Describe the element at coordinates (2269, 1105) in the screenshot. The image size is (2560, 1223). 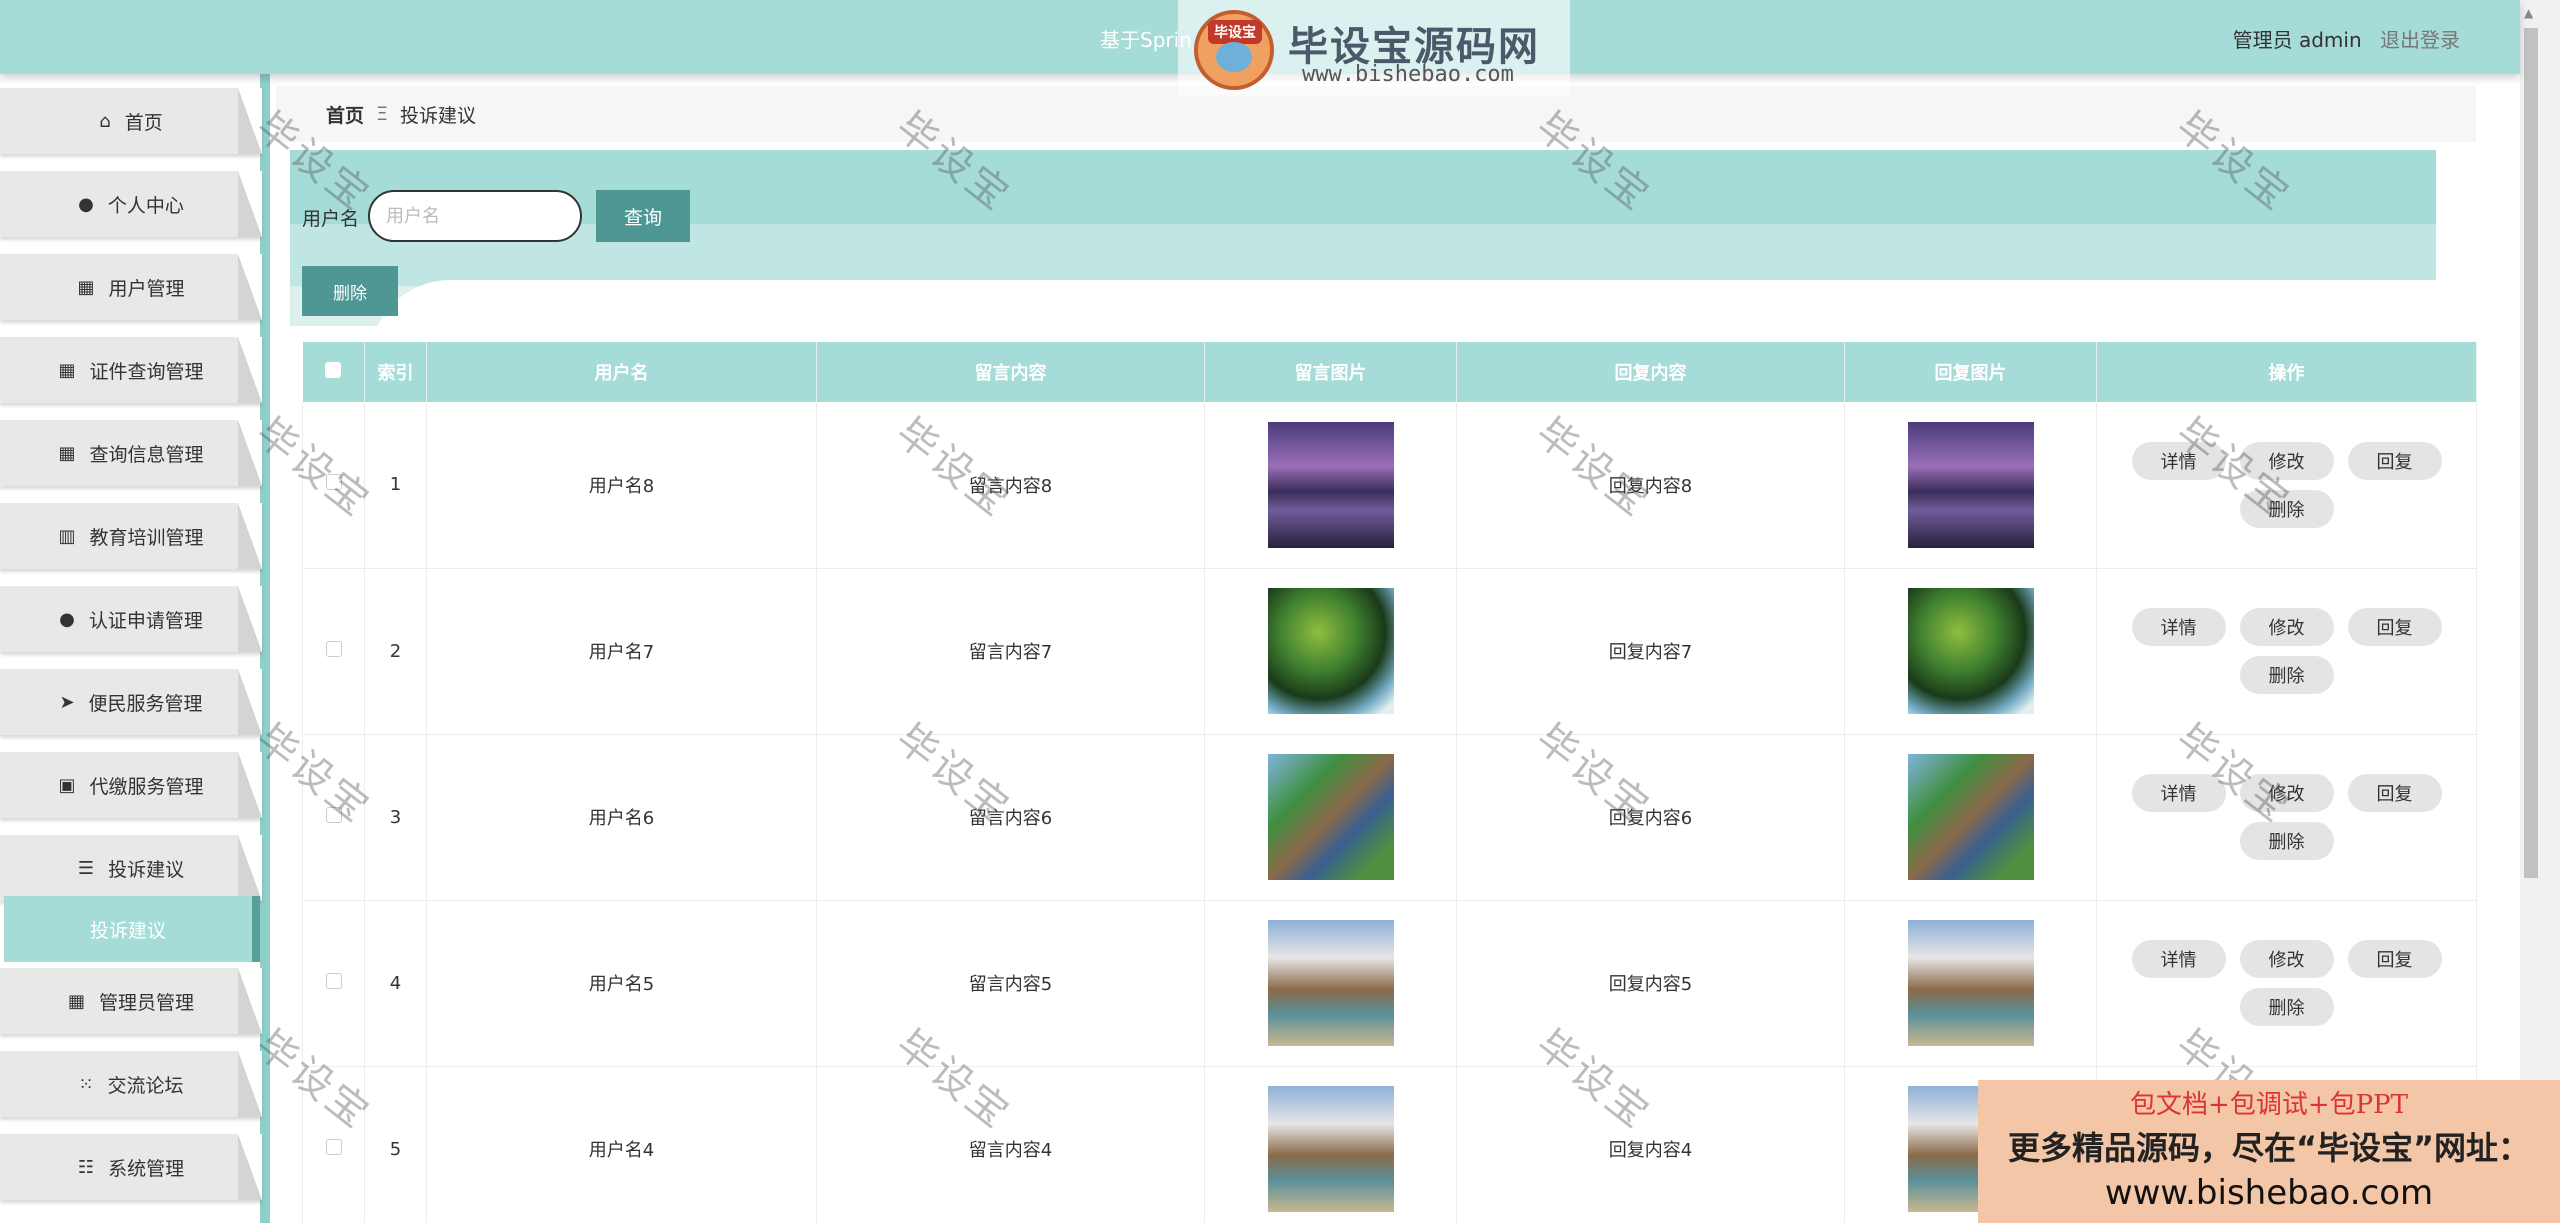
I see `ad-line-1: 包文档+包调试+包PPT` at that location.